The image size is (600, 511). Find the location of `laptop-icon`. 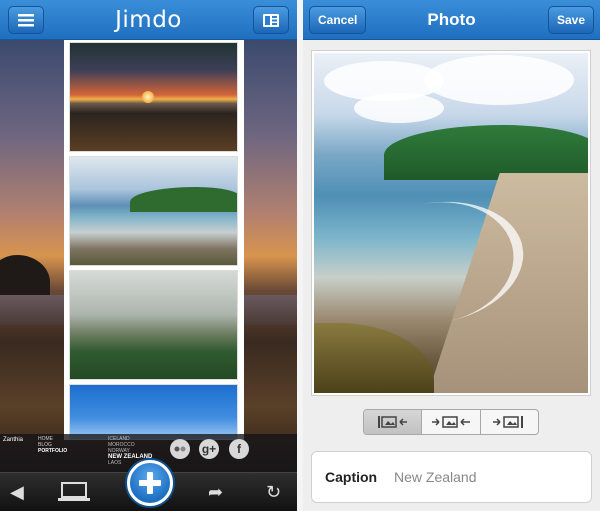

laptop-icon is located at coordinates (74, 494).